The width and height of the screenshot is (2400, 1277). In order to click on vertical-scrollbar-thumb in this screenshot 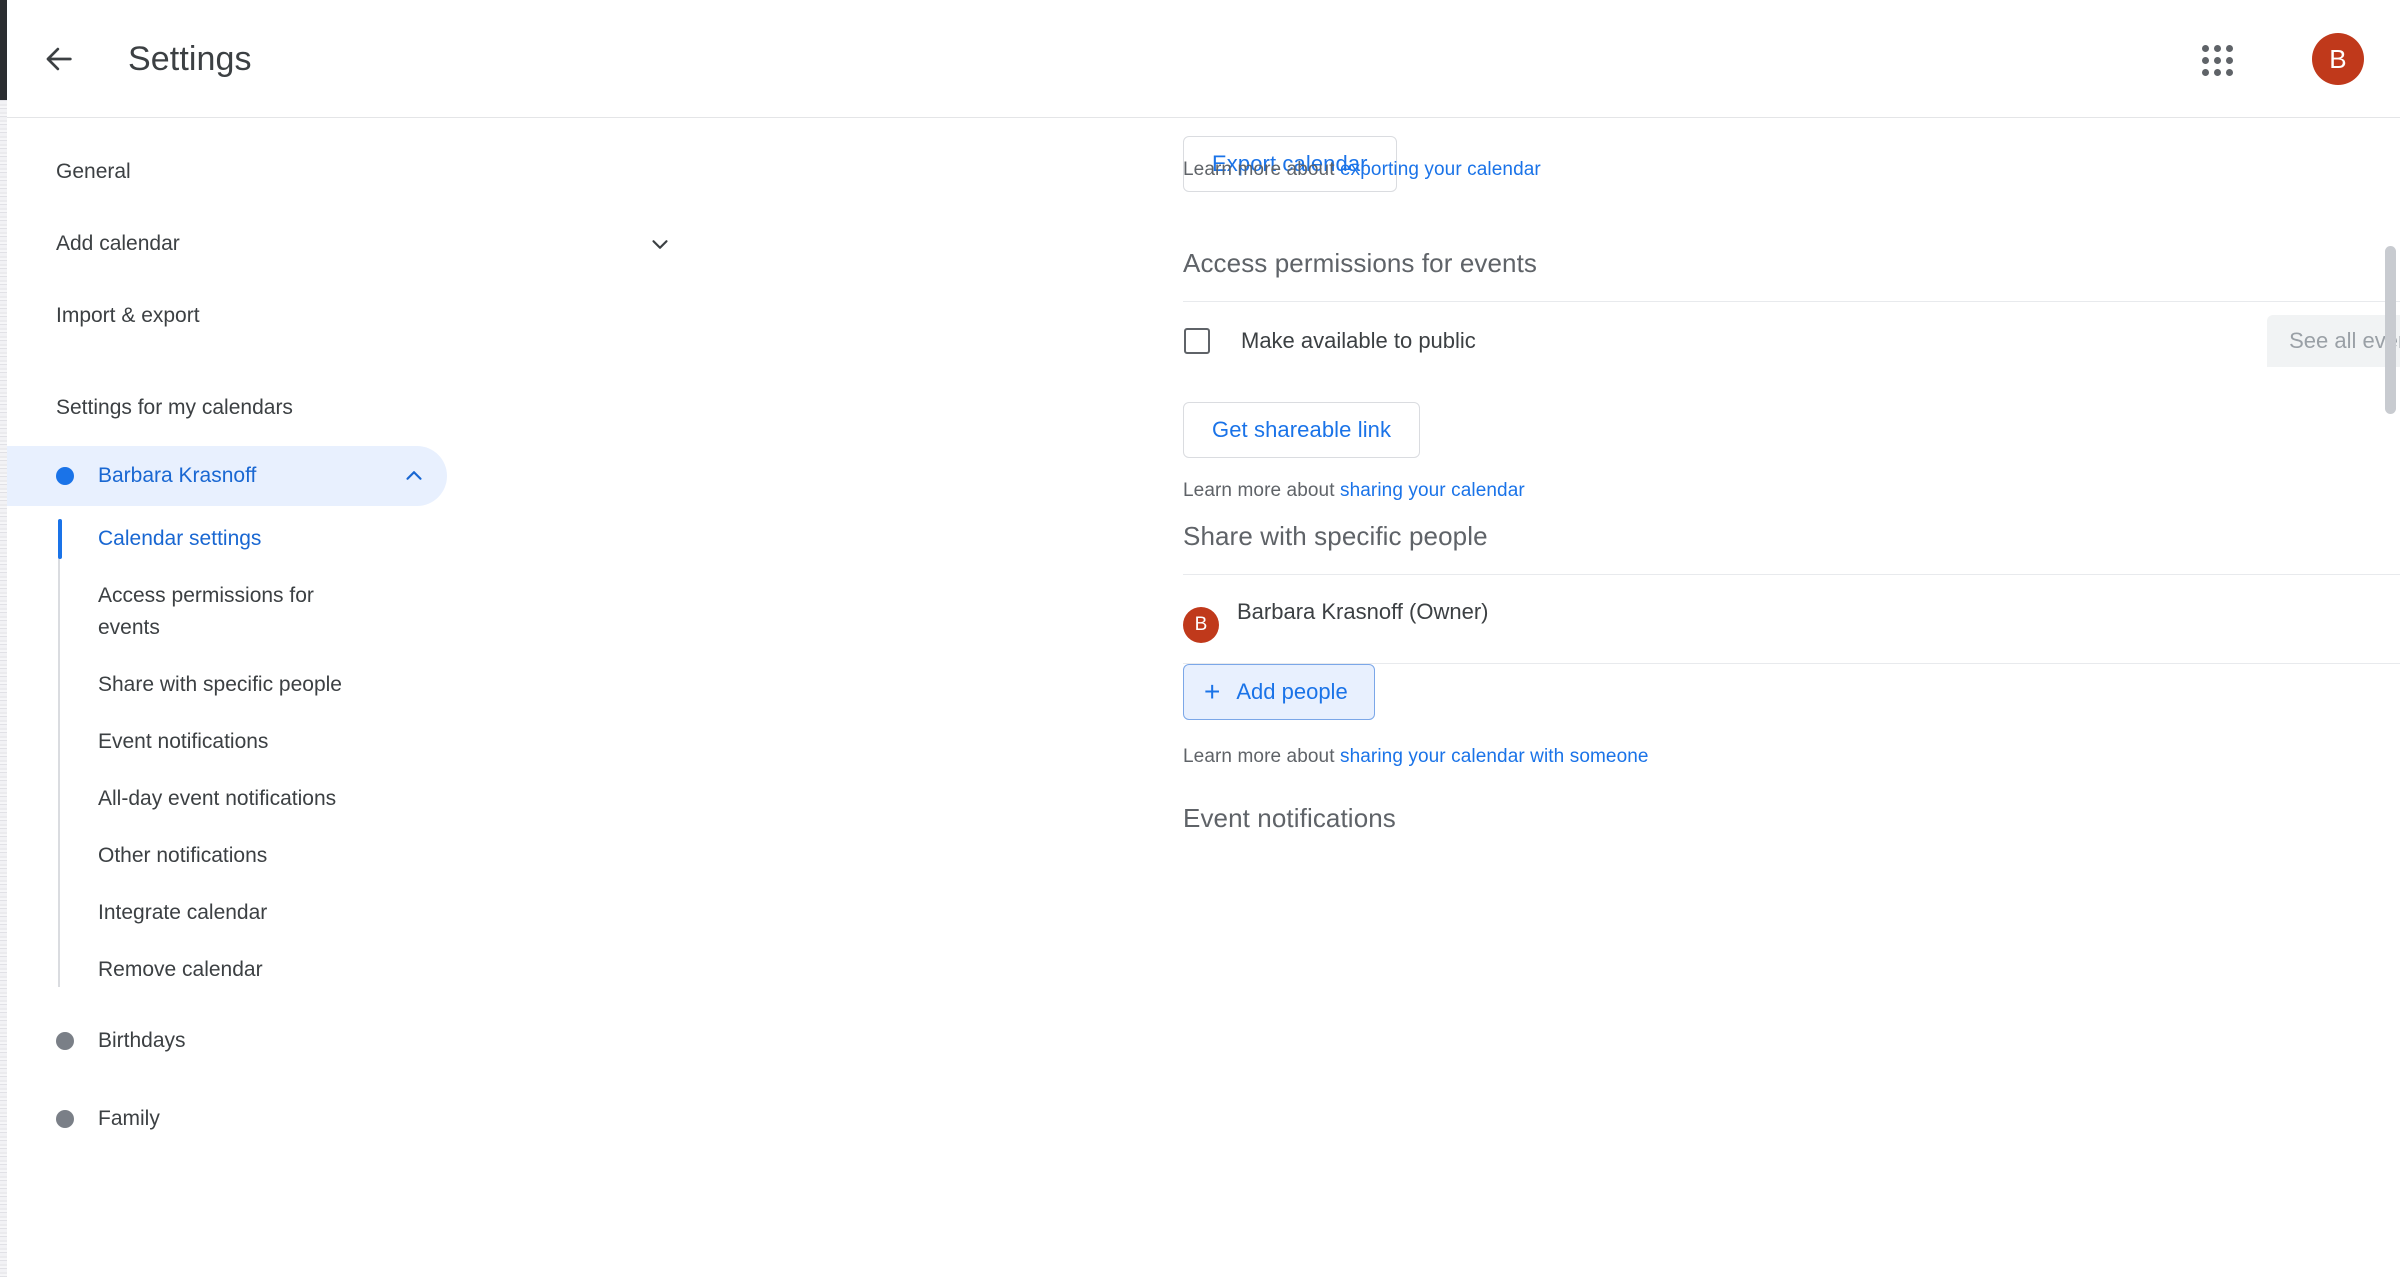, I will do `click(2390, 330)`.